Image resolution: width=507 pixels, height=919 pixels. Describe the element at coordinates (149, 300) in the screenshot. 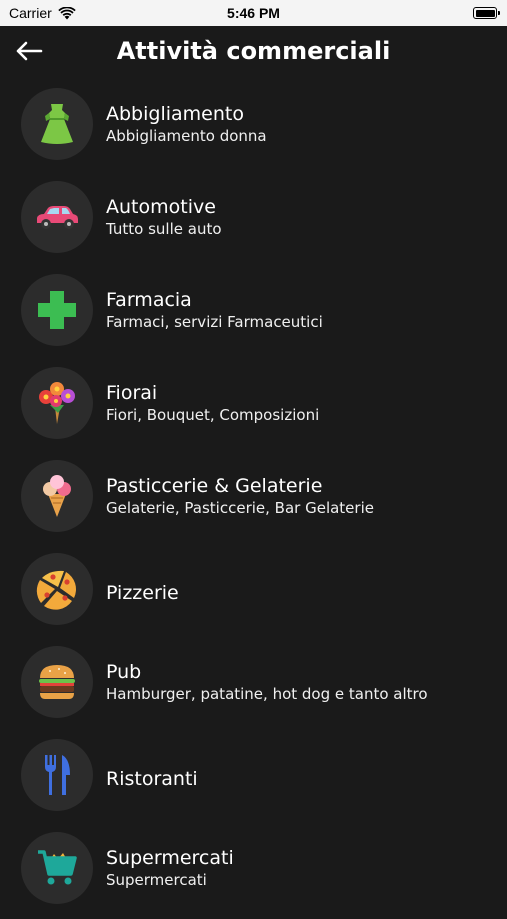

I see `category-name: Farmacia` at that location.